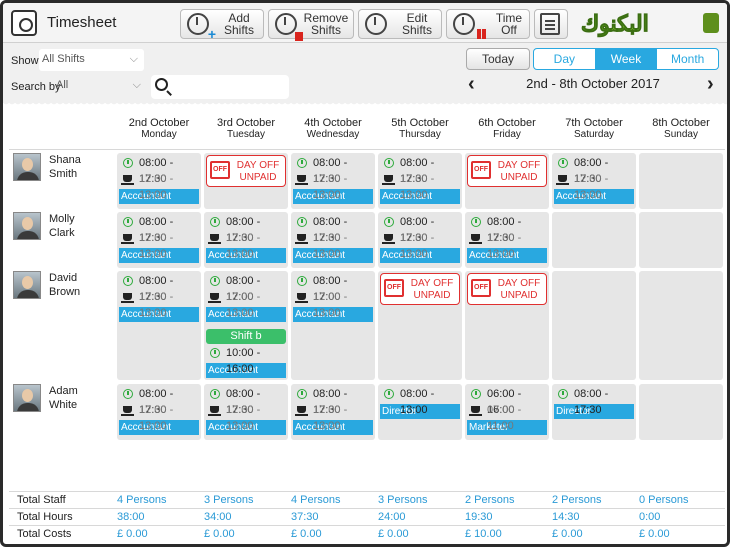  I want to click on shift-block-extra: Shift b 10:00 - 16:00 Accountant, so click(246, 353).